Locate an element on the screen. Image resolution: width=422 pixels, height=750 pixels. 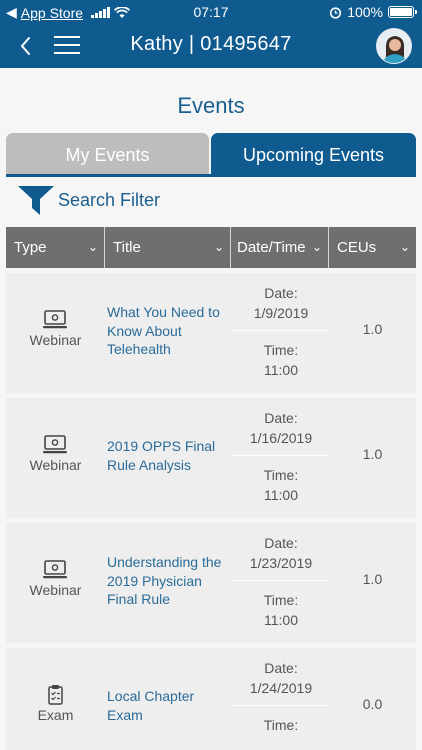
user-avatar-icon is located at coordinates (394, 46).